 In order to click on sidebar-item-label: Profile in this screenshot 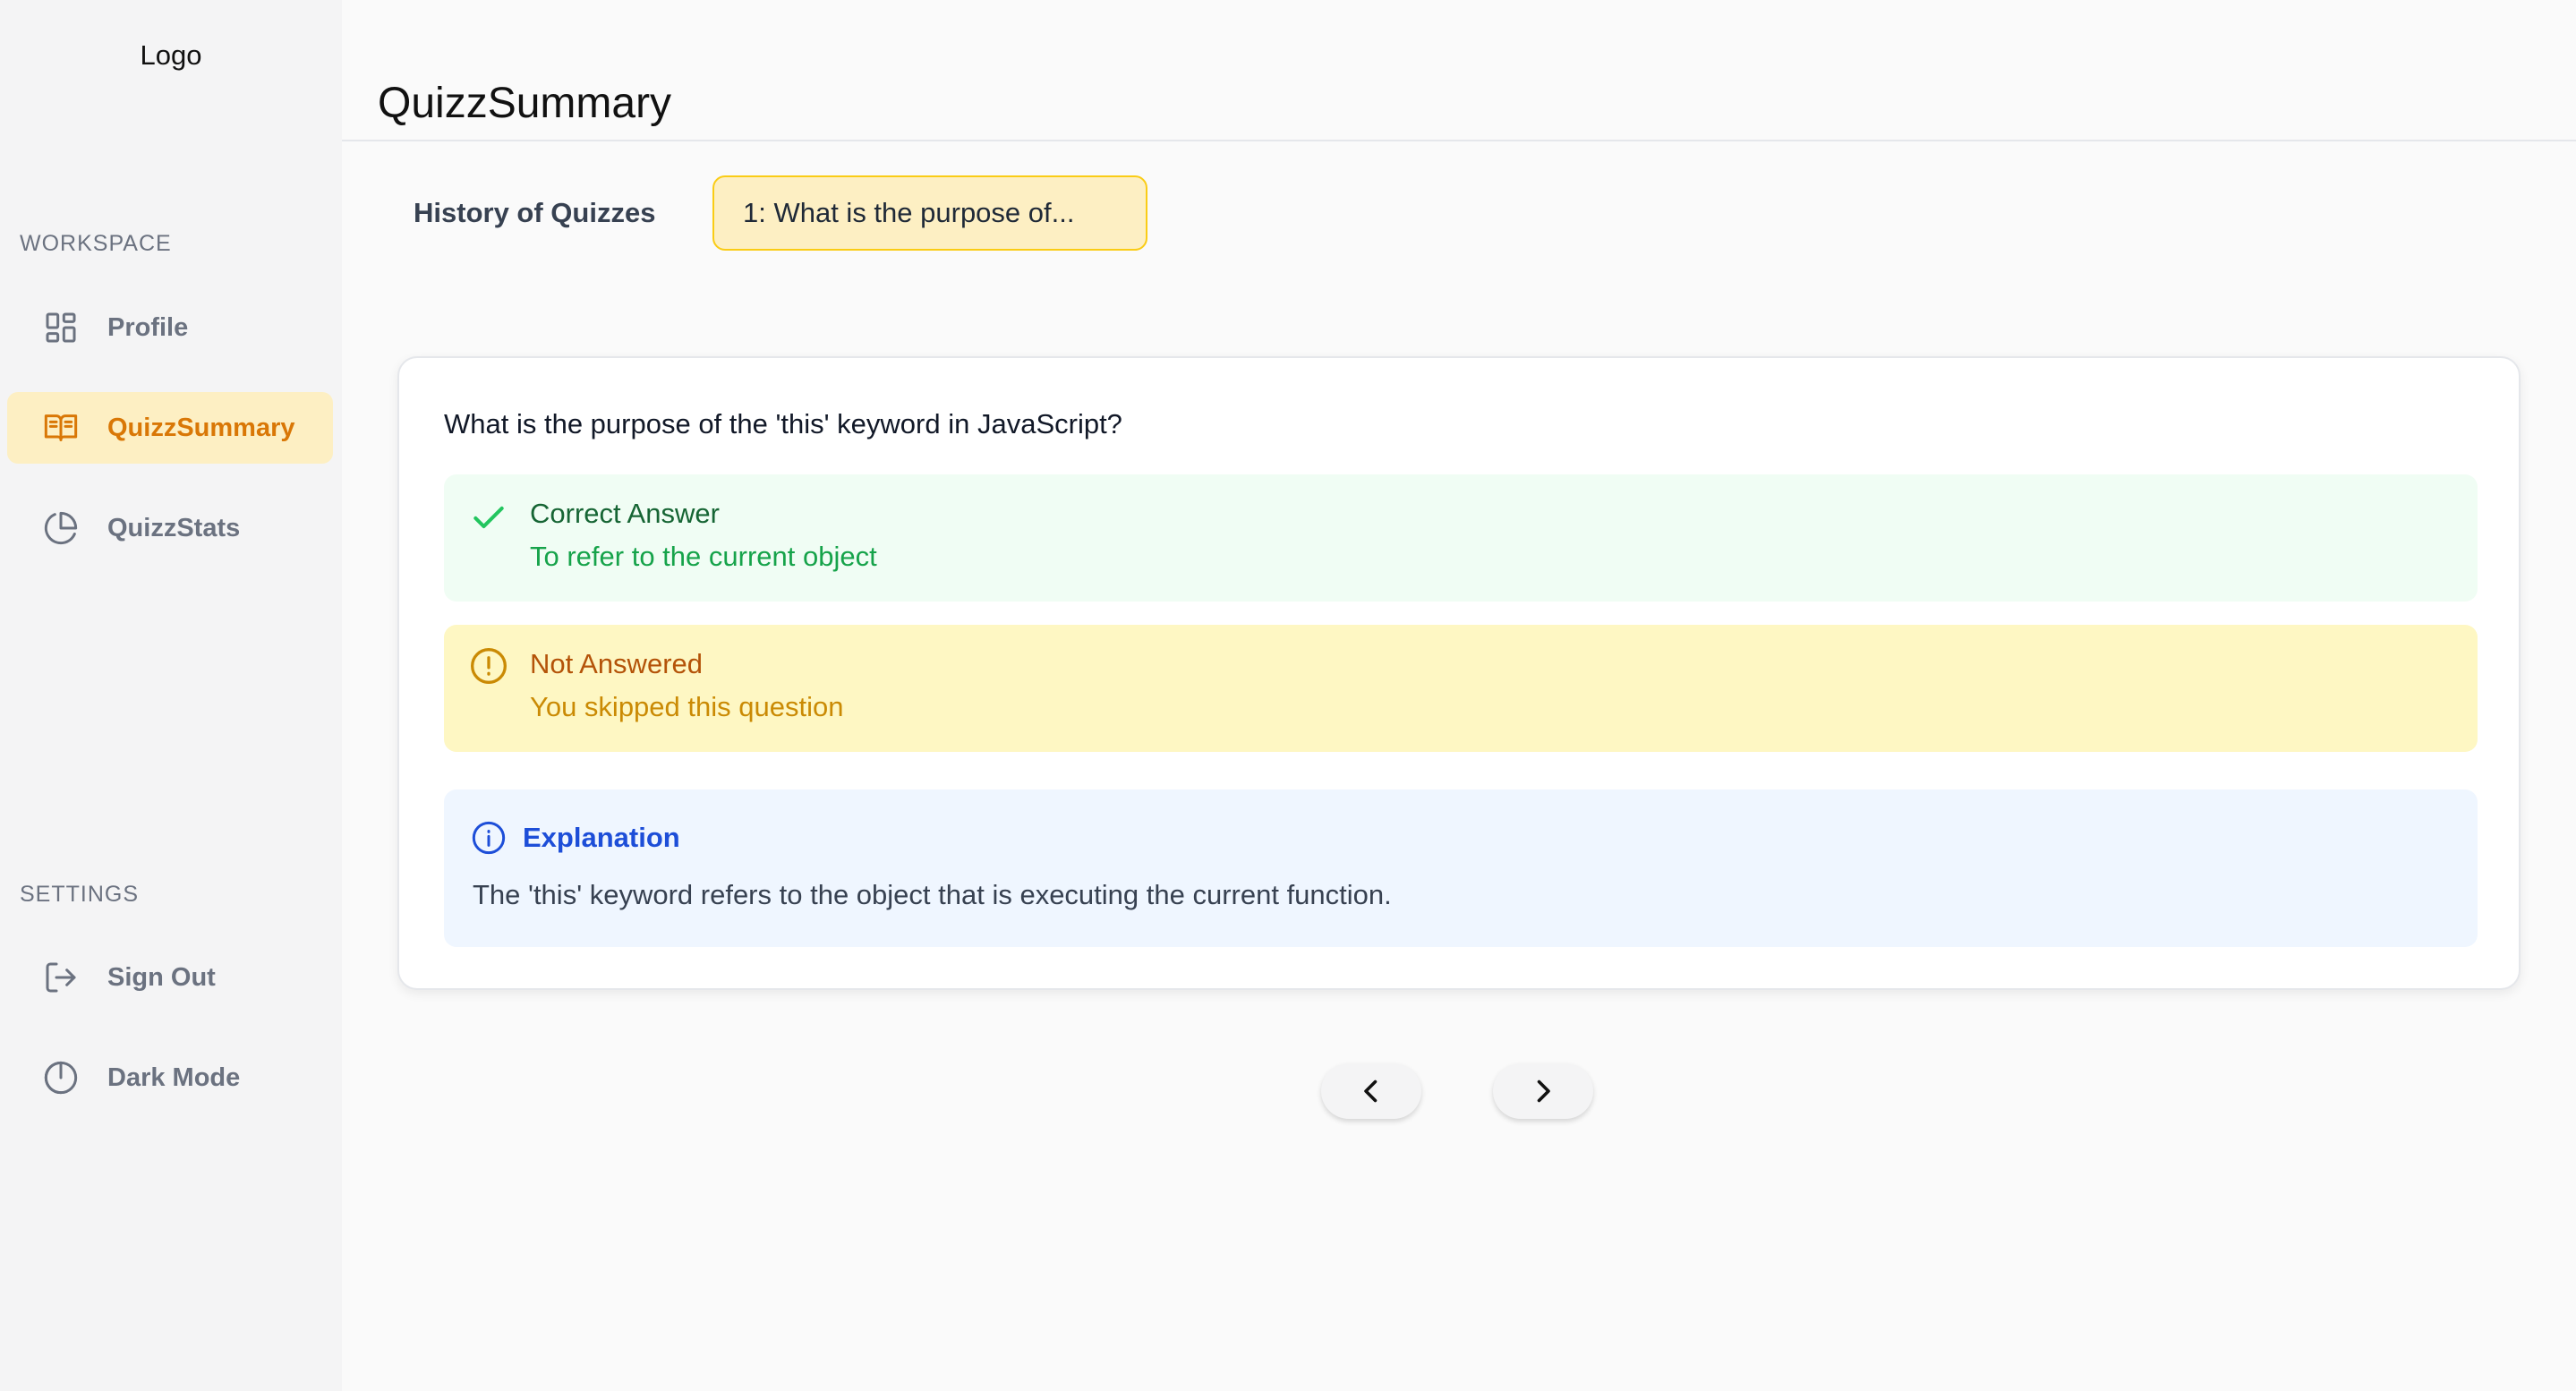, I will do `click(148, 327)`.